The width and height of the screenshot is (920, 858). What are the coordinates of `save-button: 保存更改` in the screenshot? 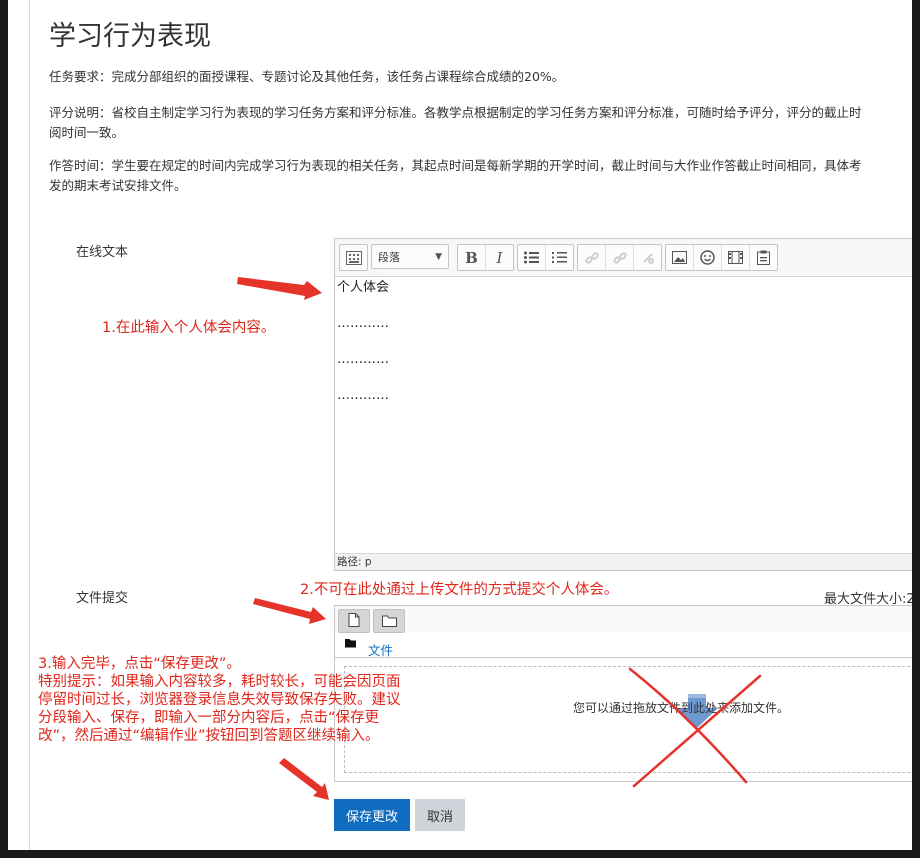 It's located at (372, 815).